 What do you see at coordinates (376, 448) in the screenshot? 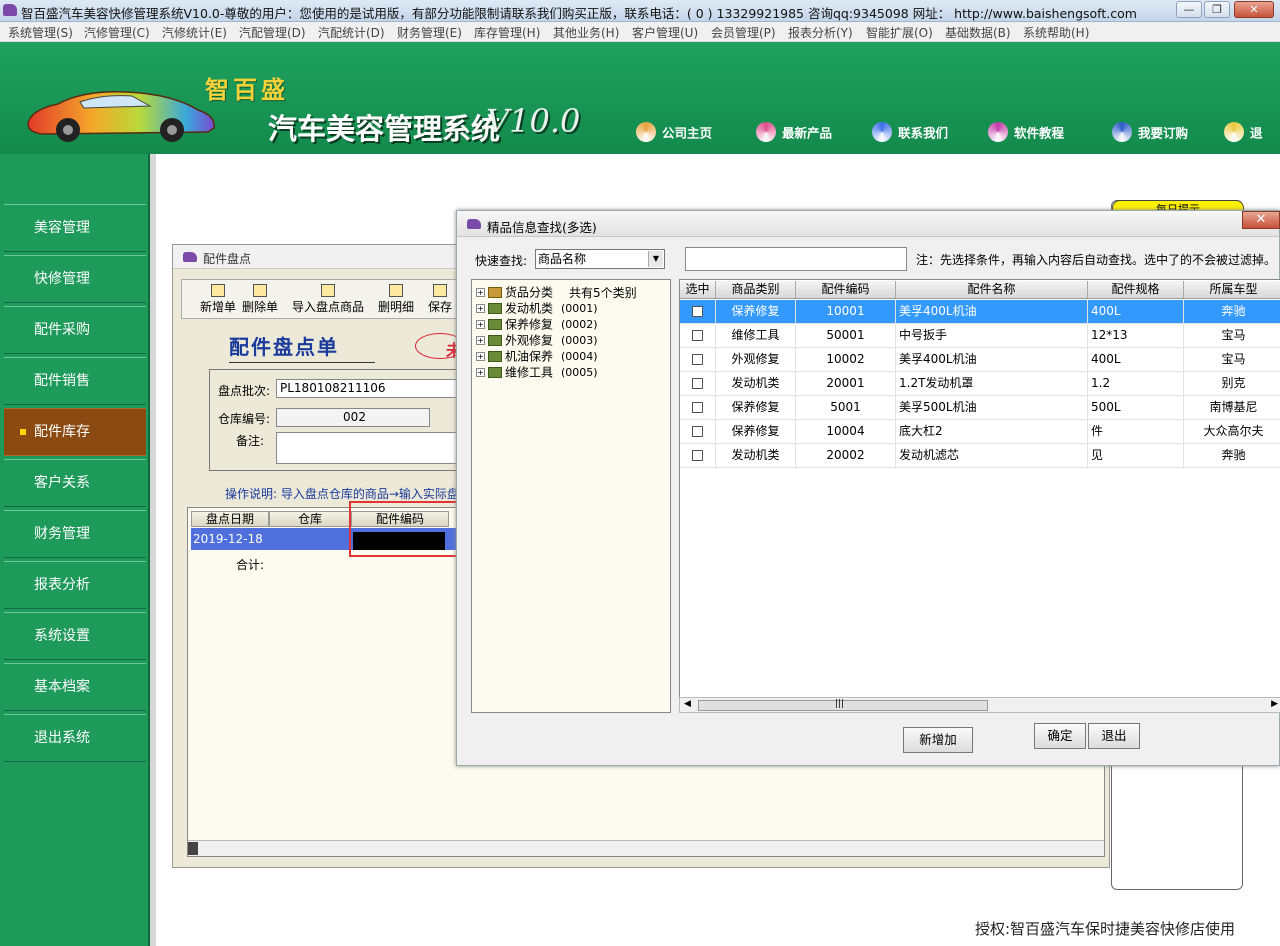
I see `remark-field` at bounding box center [376, 448].